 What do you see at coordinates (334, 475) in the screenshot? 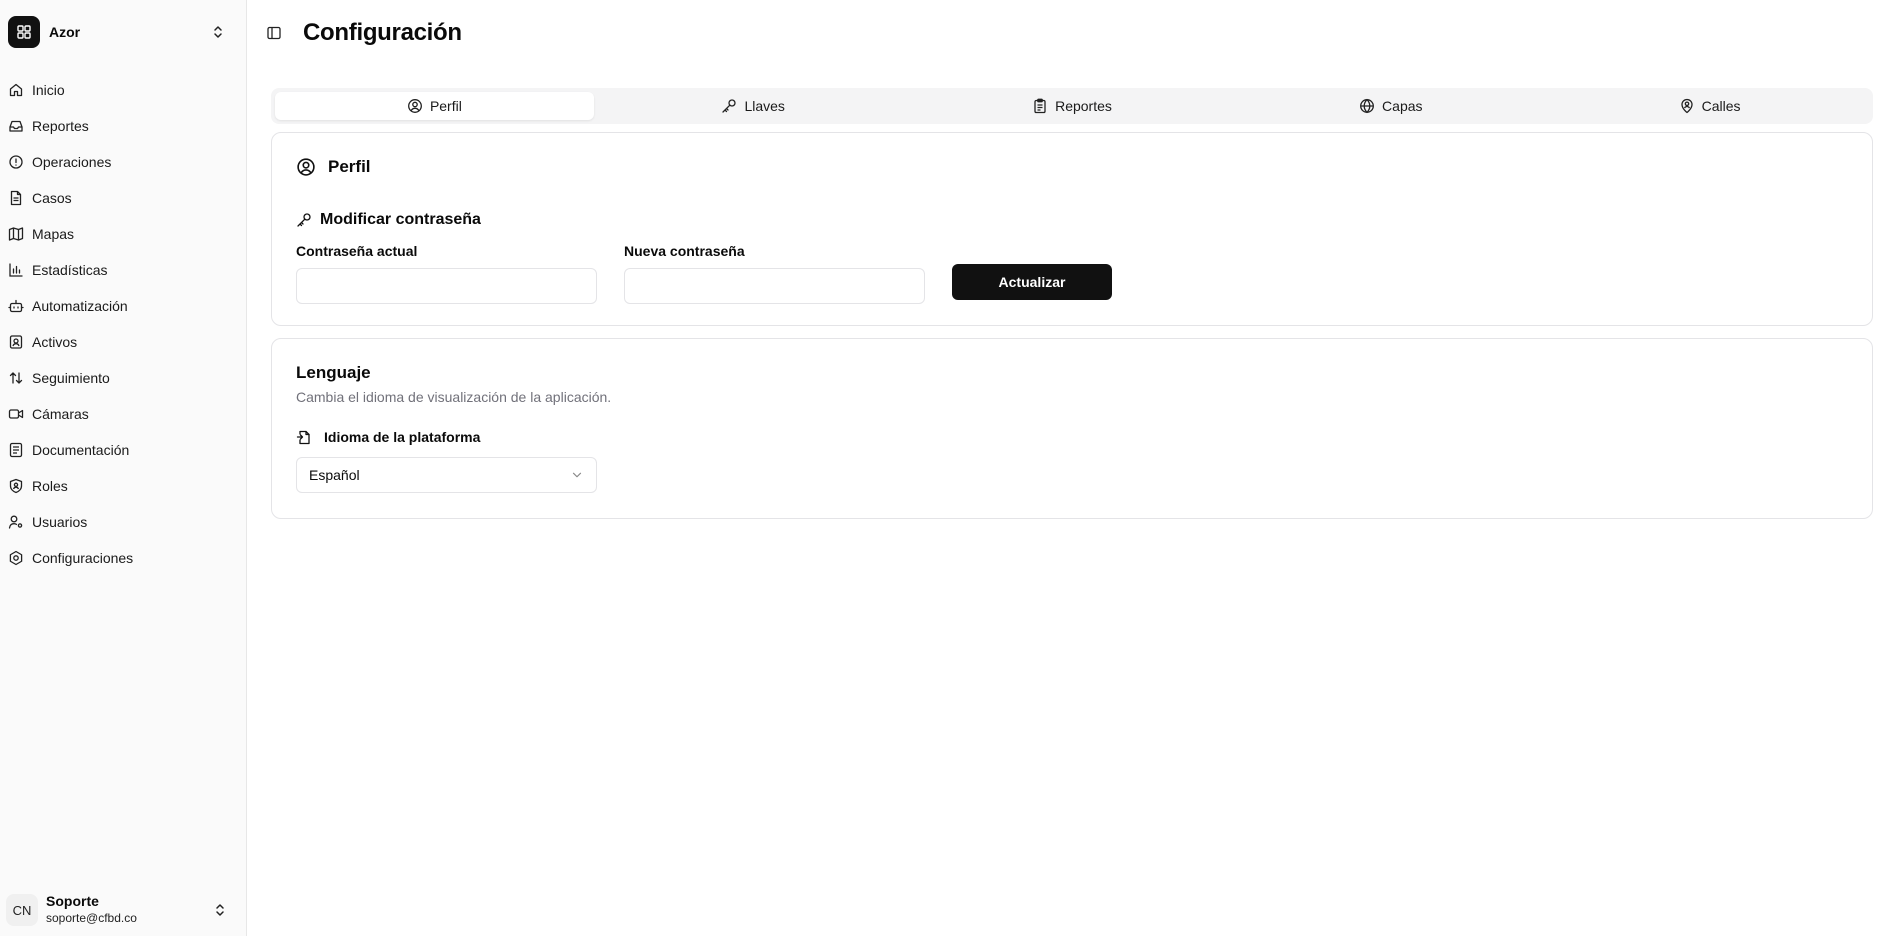
I see `language-select-value: Español` at bounding box center [334, 475].